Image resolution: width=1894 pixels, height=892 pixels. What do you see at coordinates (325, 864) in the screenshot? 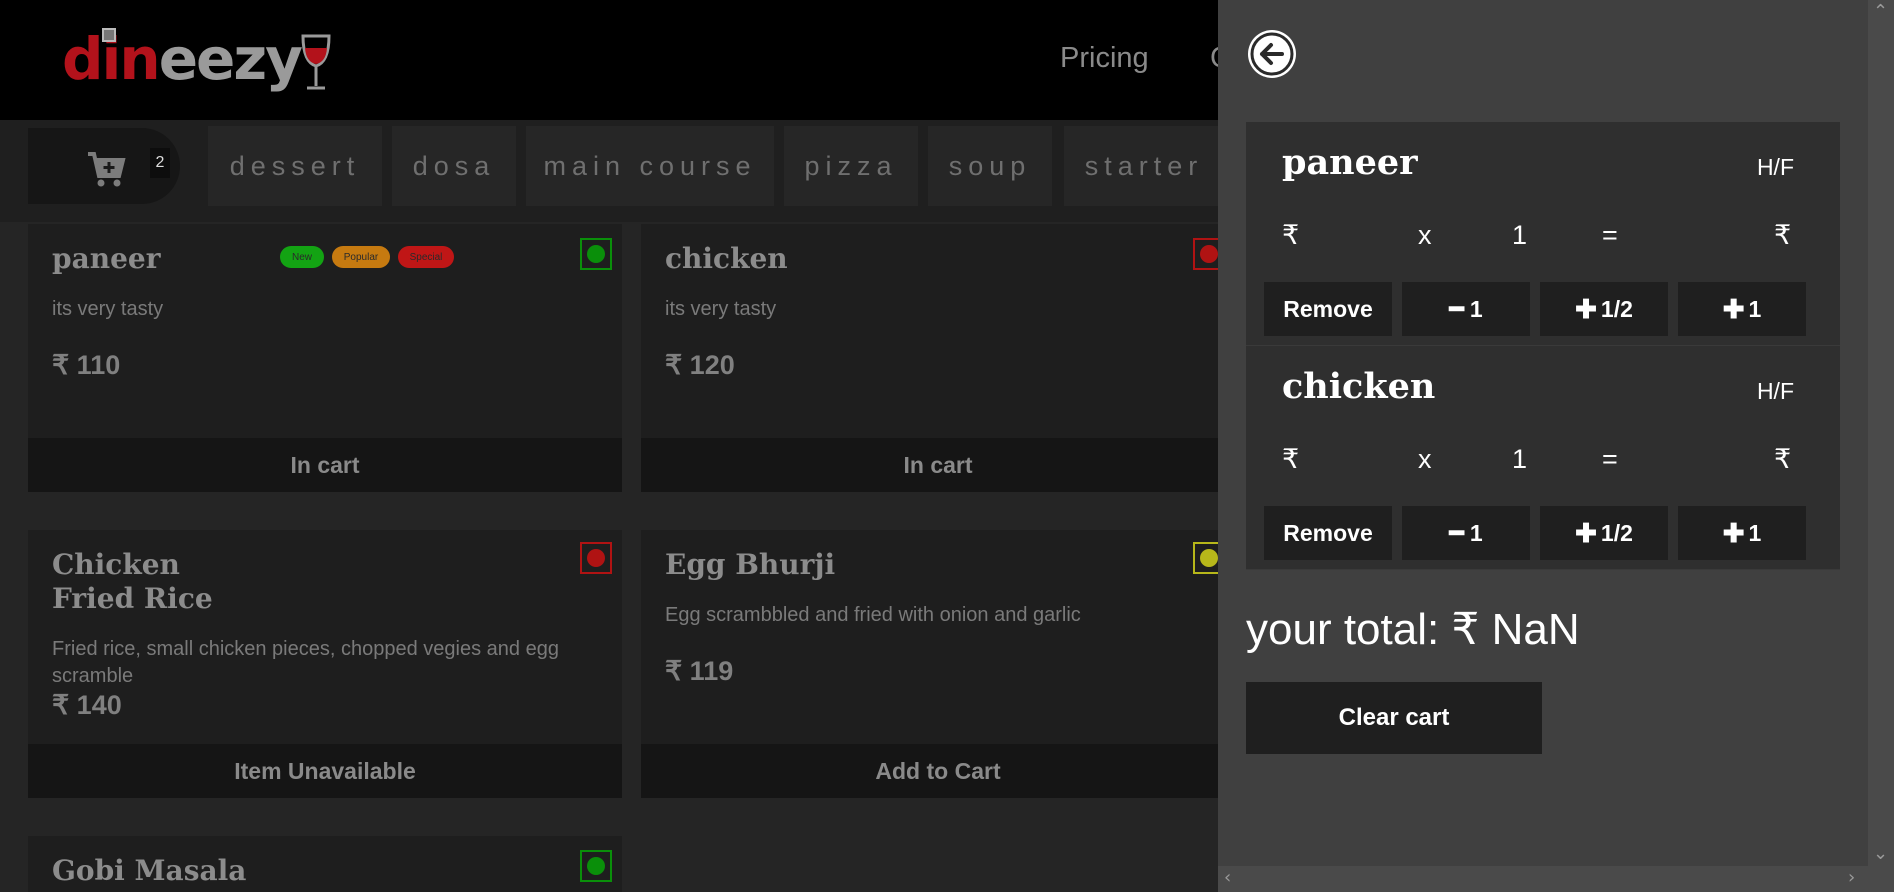
I see `menu-card: Gobi Masala` at bounding box center [325, 864].